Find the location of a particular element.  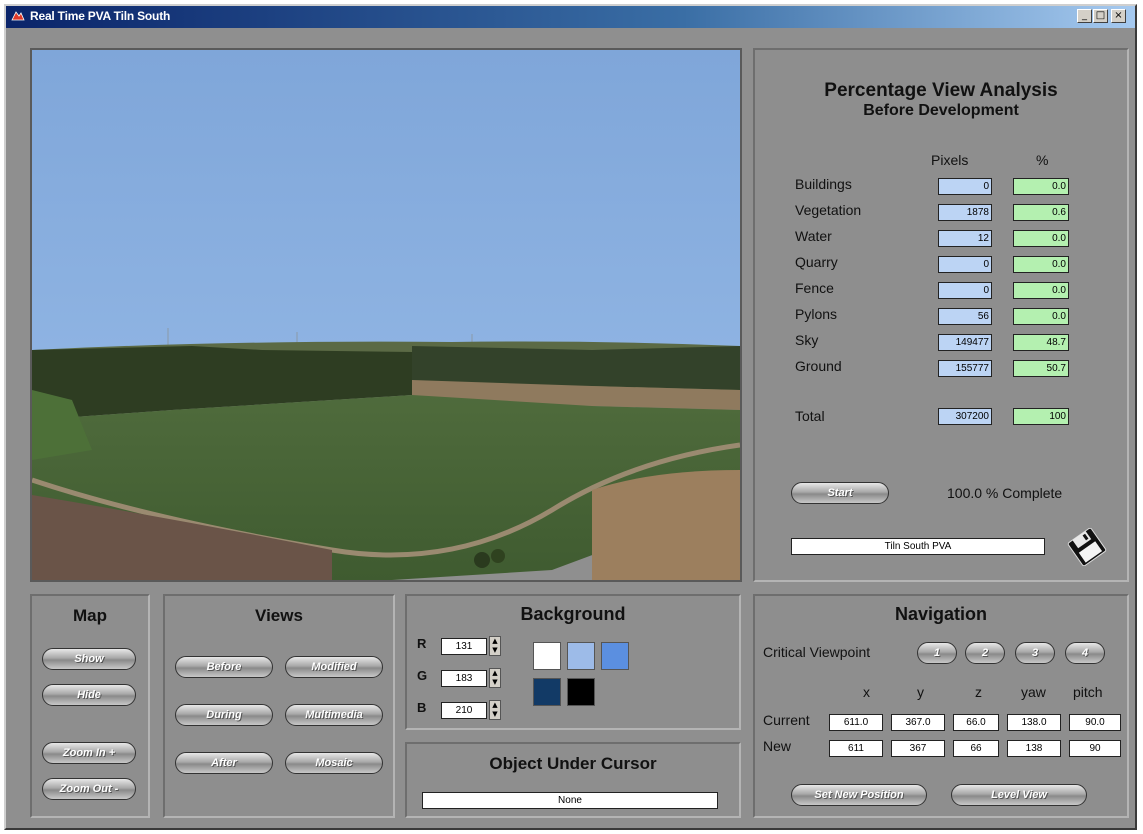

close-button: × is located at coordinates (1118, 16).